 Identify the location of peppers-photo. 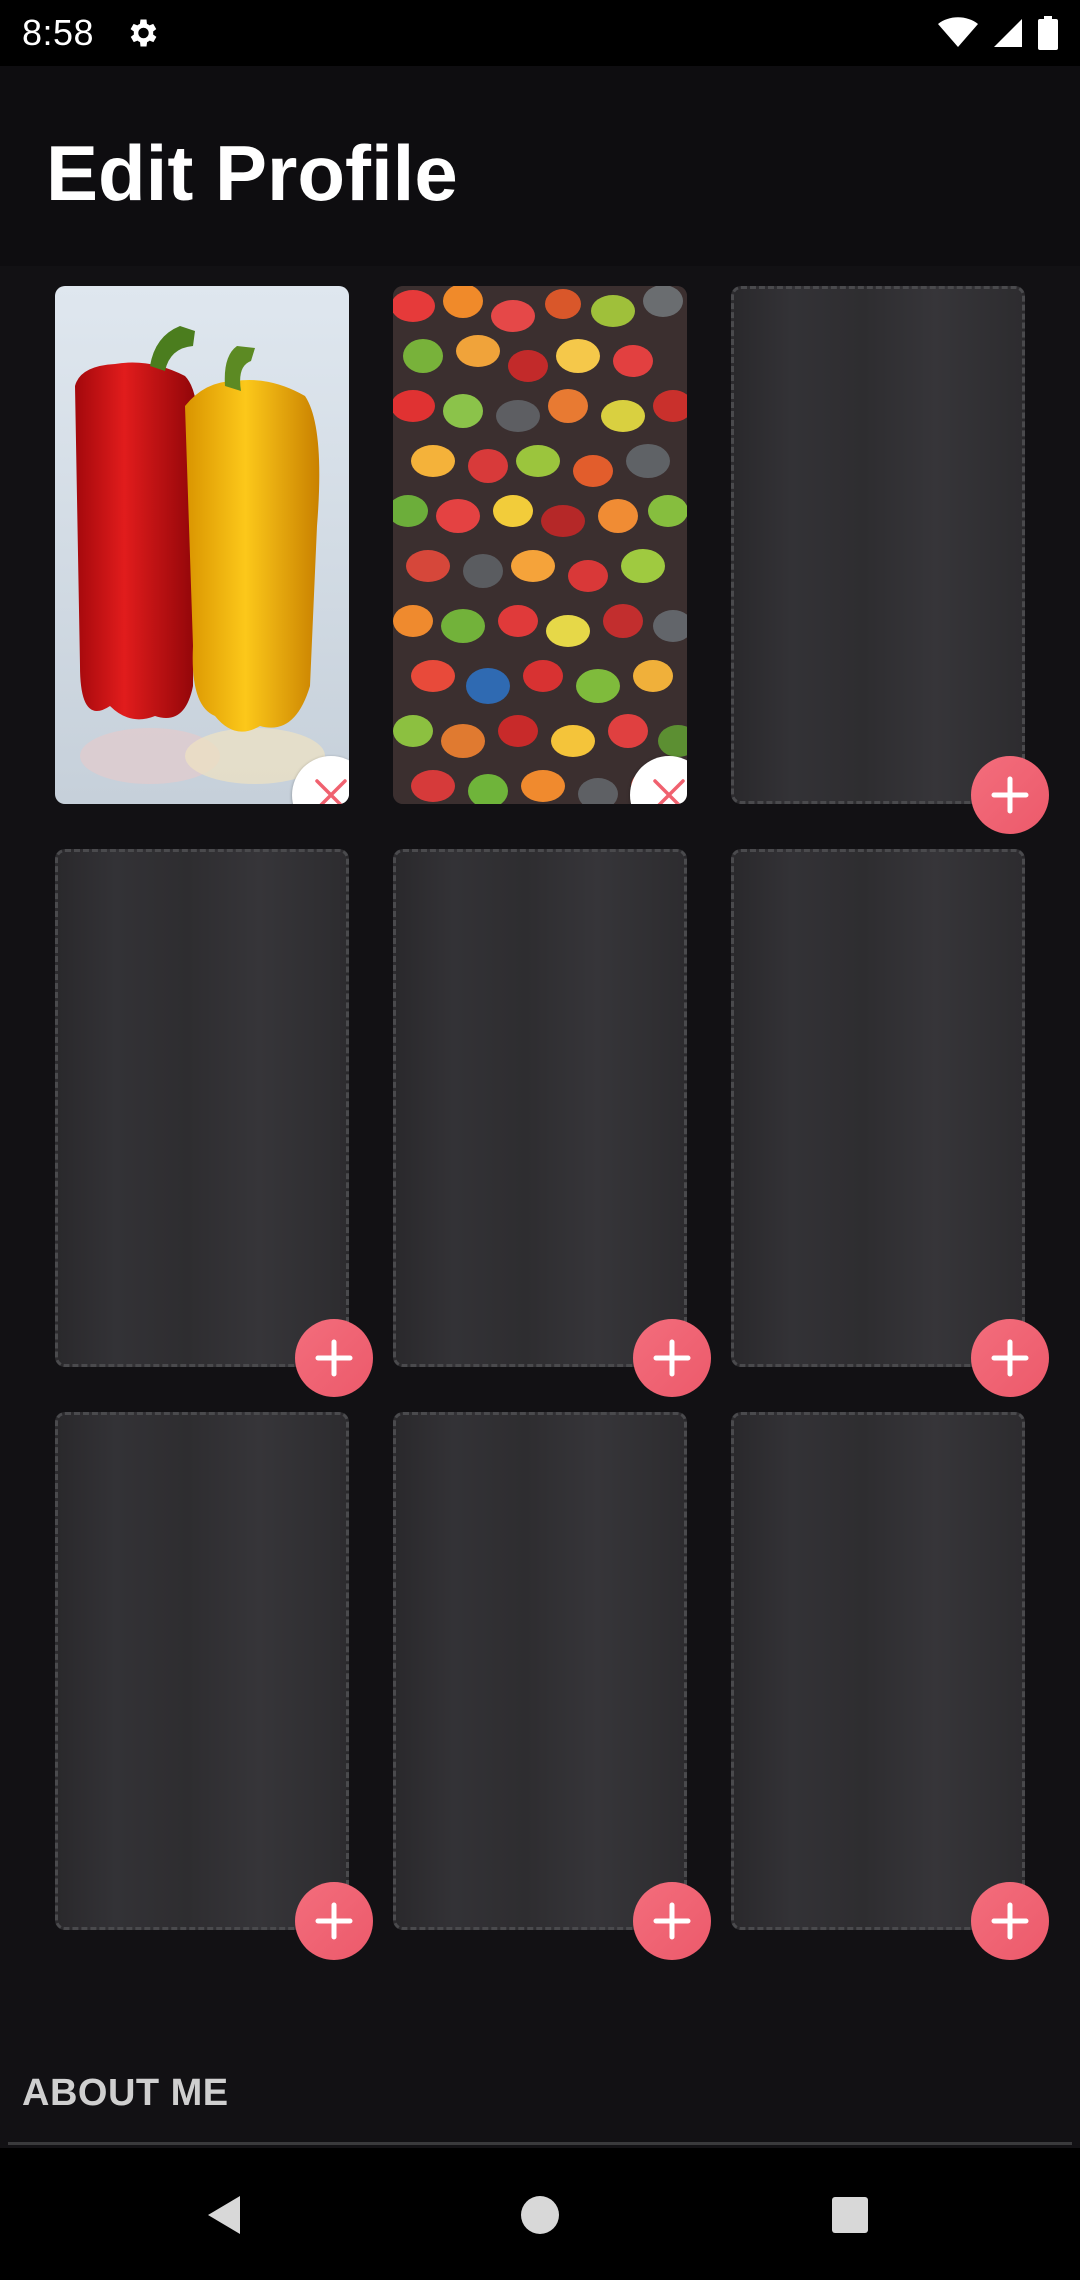
(202, 545).